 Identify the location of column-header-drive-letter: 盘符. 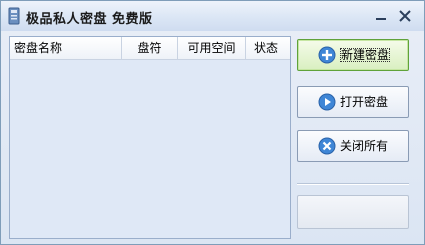
(150, 48).